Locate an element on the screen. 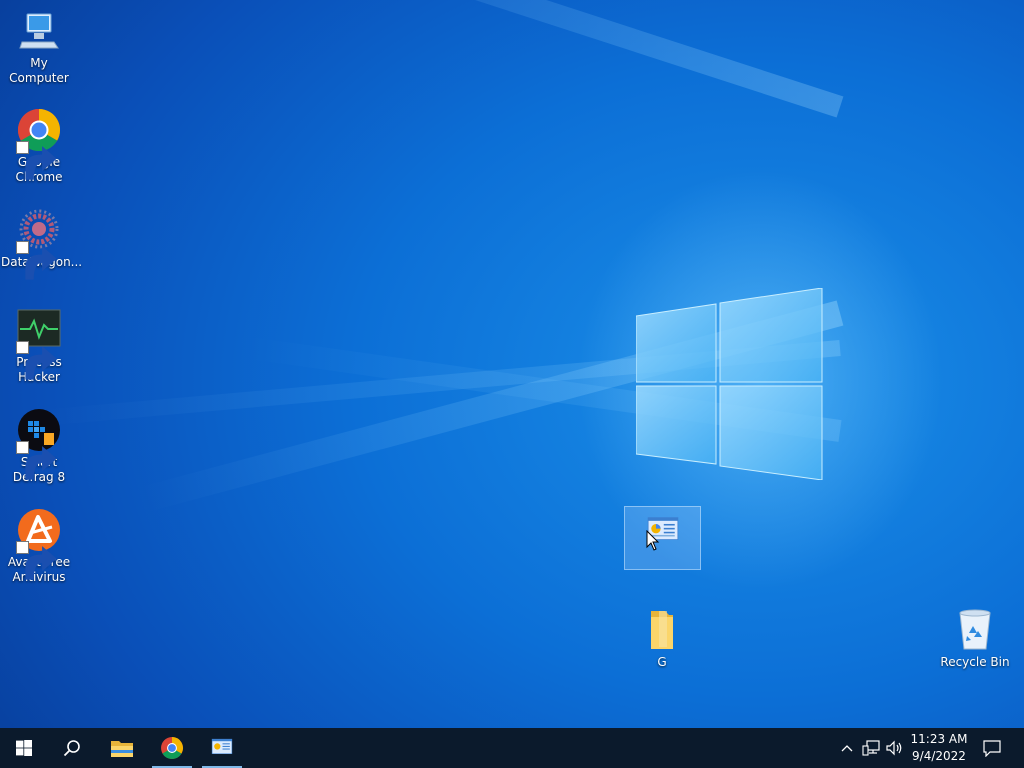  taskbar-file-explorer is located at coordinates (122, 748).